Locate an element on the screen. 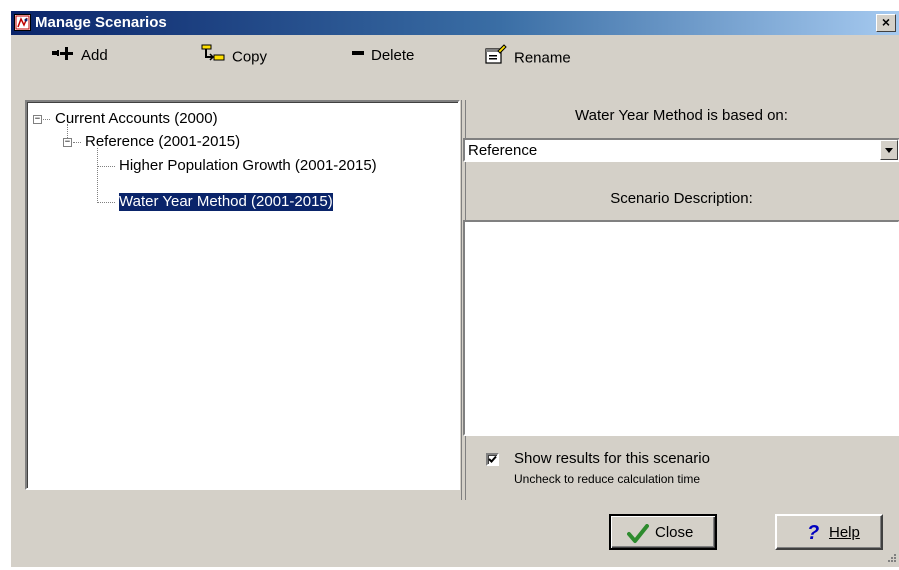 The width and height of the screenshot is (899, 570). rename-icon is located at coordinates (496, 58).